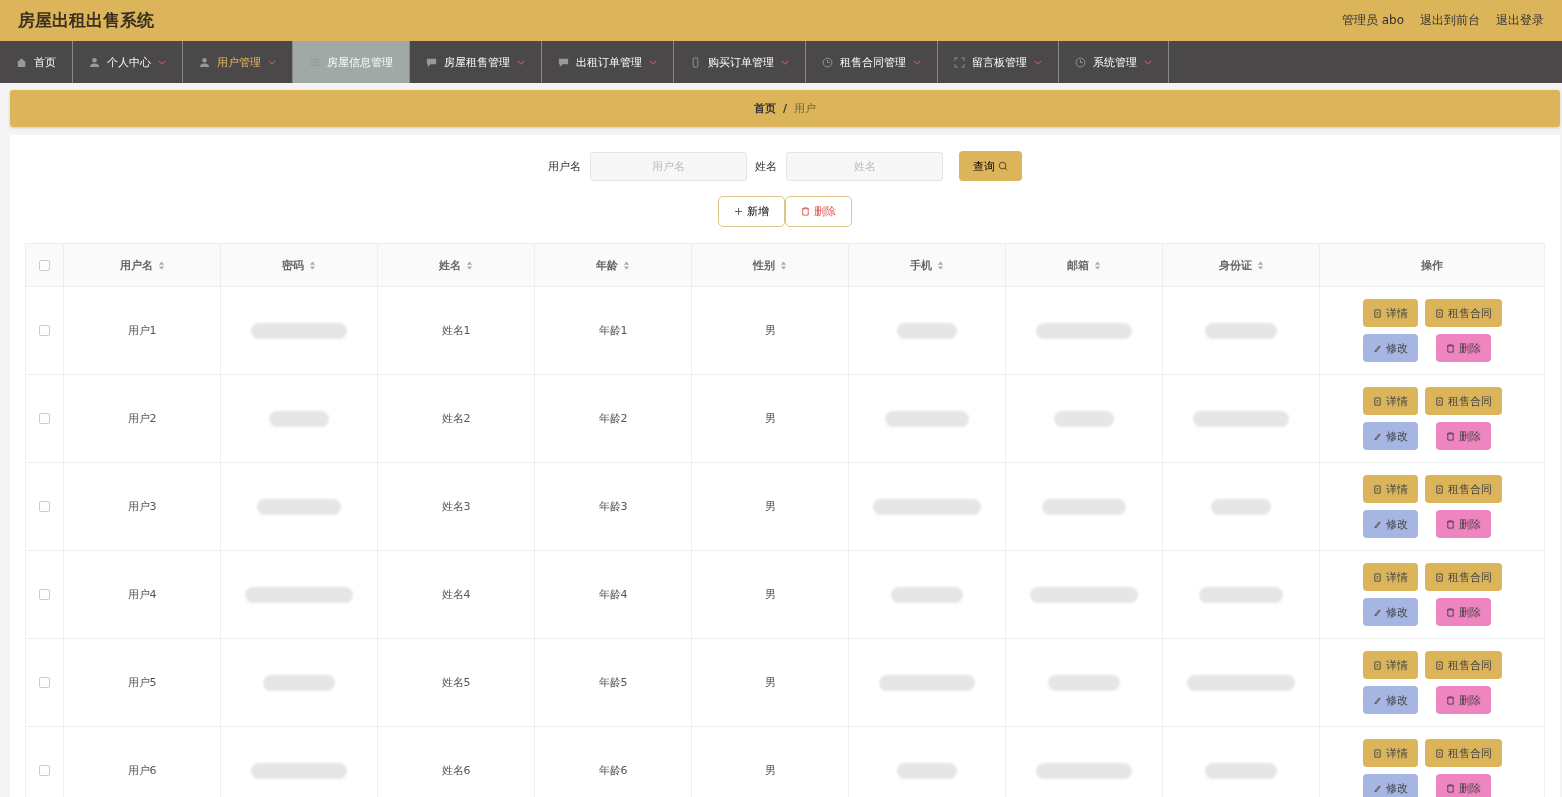  Describe the element at coordinates (456, 330) in the screenshot. I see `table-cell: 姓名1` at that location.